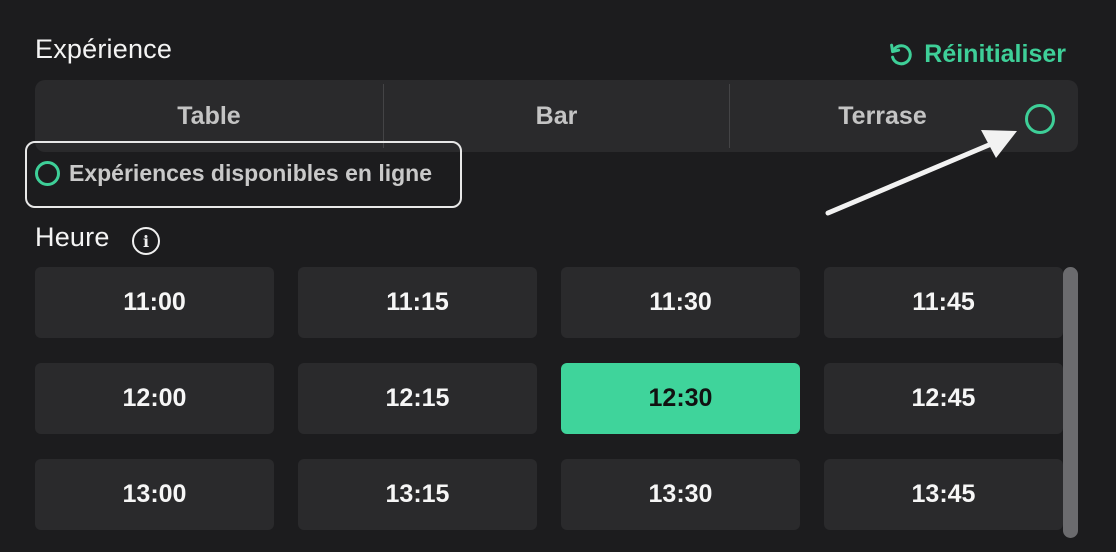  I want to click on reset-label: Réinitialiser, so click(995, 54).